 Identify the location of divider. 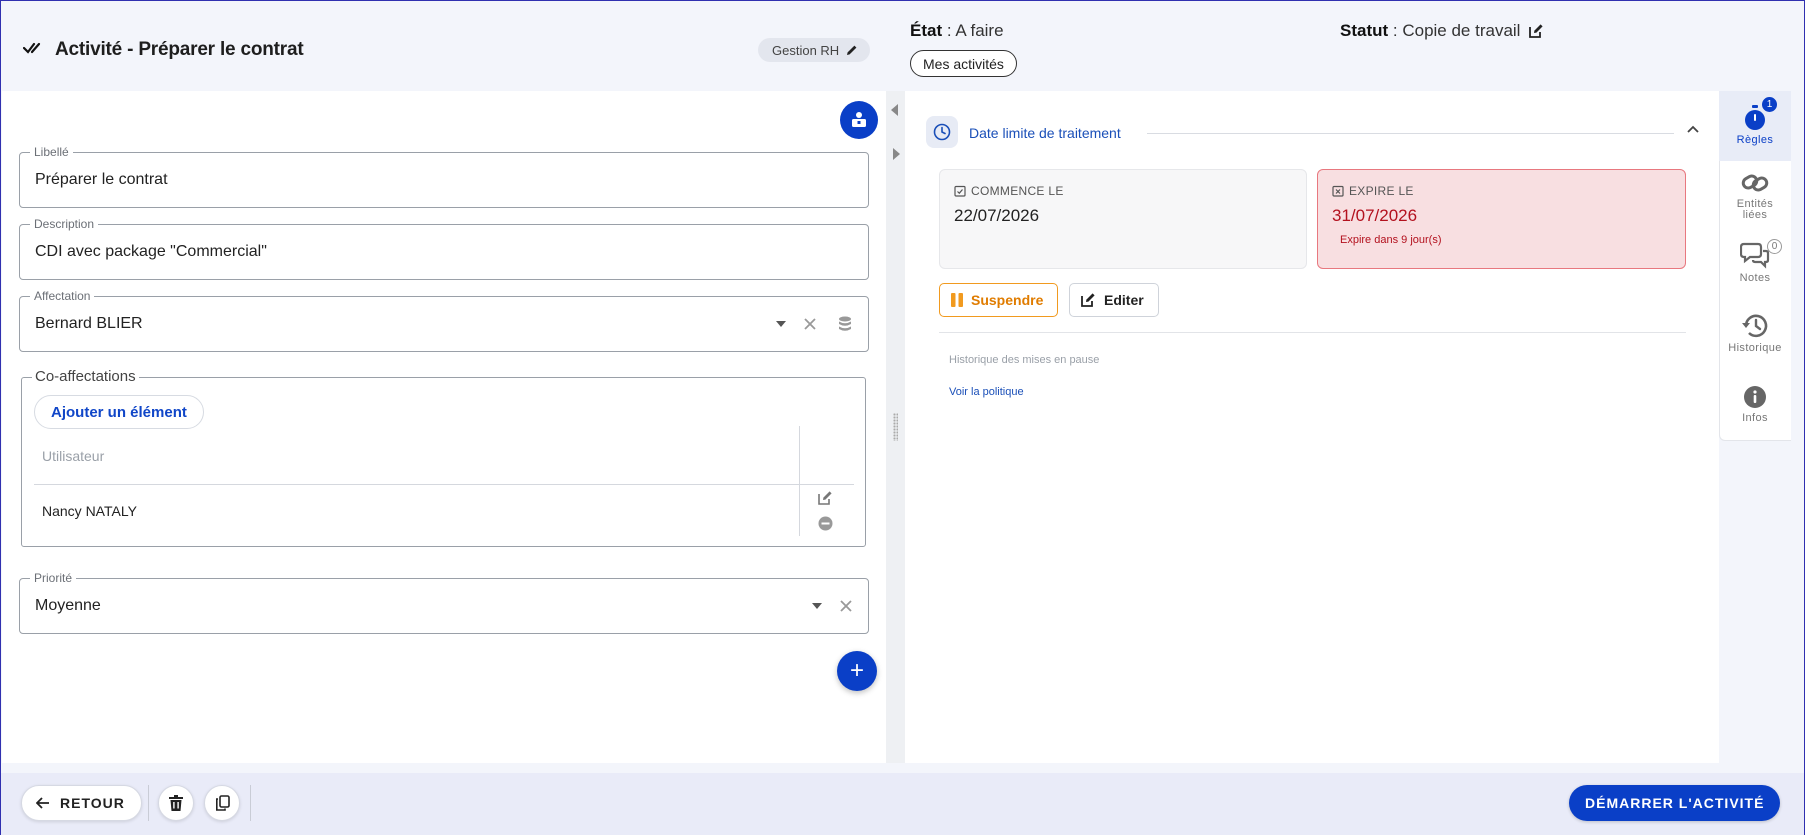
(1312, 332).